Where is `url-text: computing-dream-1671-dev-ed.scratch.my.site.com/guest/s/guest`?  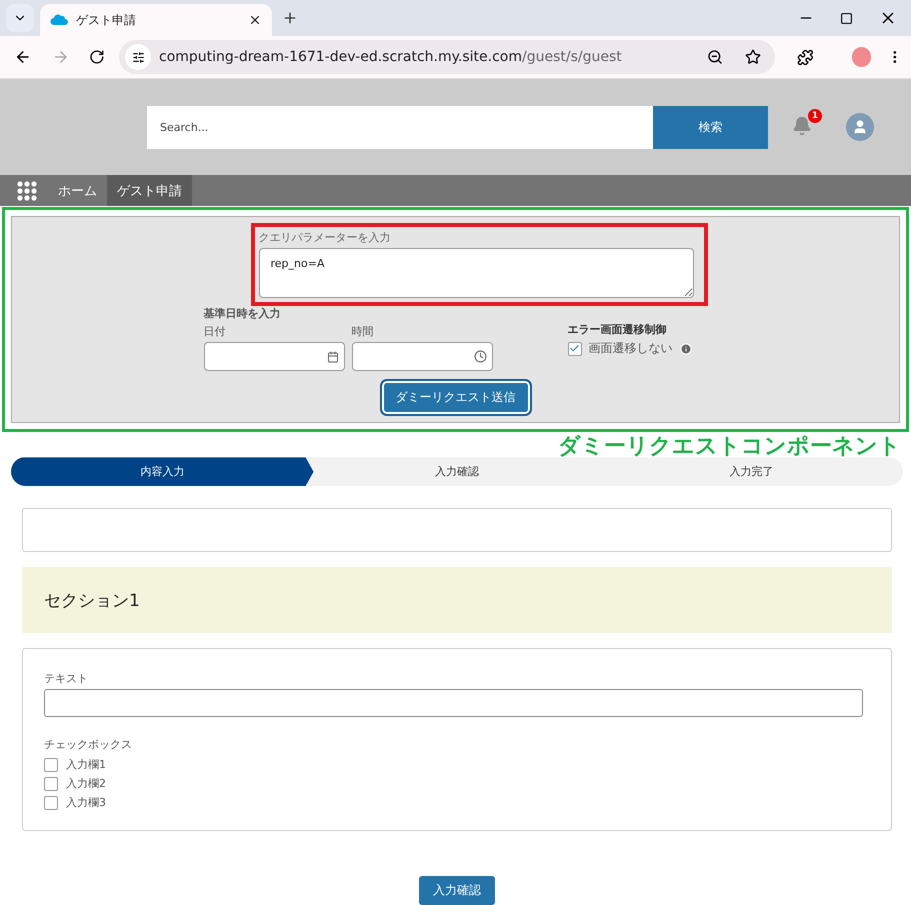 url-text: computing-dream-1671-dev-ed.scratch.my.site.com/guest/s/guest is located at coordinates (391, 57).